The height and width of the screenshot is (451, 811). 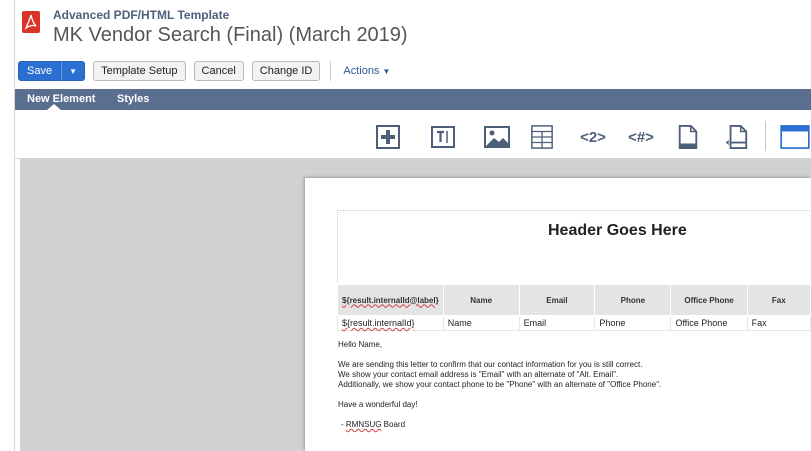 What do you see at coordinates (31, 22) in the screenshot?
I see `pdf-icon` at bounding box center [31, 22].